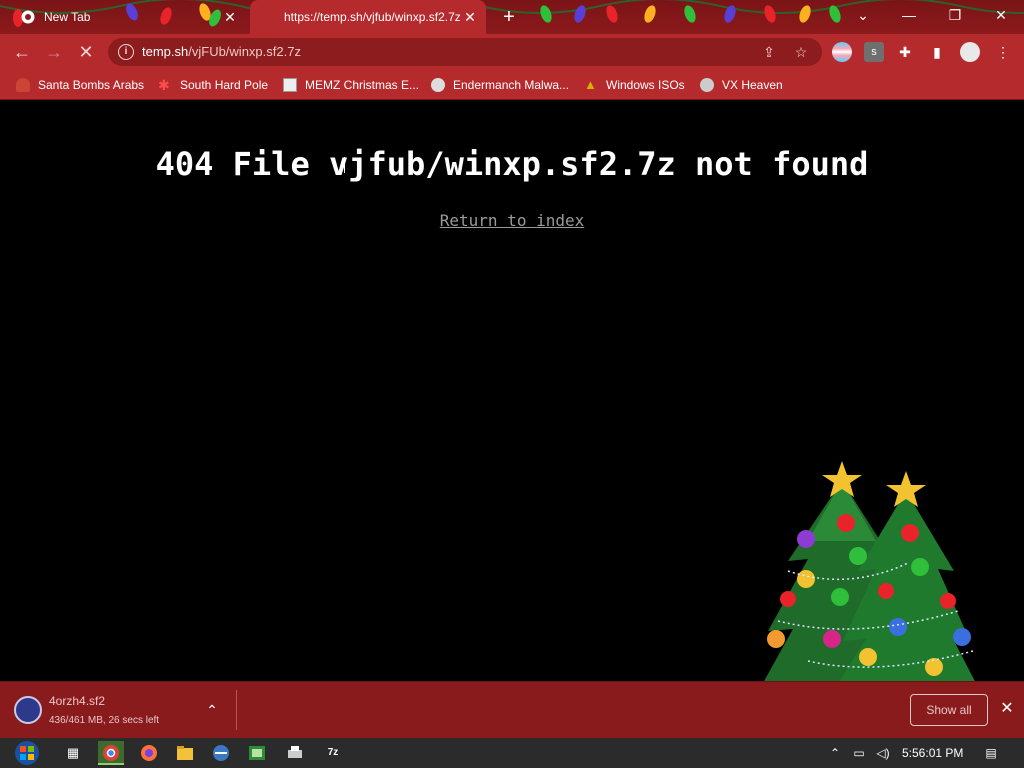  I want to click on page-icon, so click(290, 85).